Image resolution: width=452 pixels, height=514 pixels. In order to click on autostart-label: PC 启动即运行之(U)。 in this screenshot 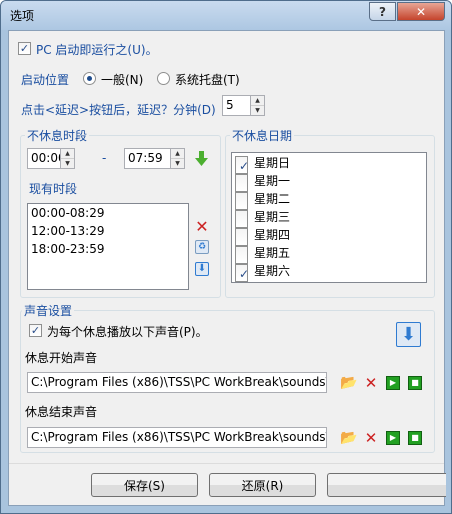, I will do `click(97, 50)`.